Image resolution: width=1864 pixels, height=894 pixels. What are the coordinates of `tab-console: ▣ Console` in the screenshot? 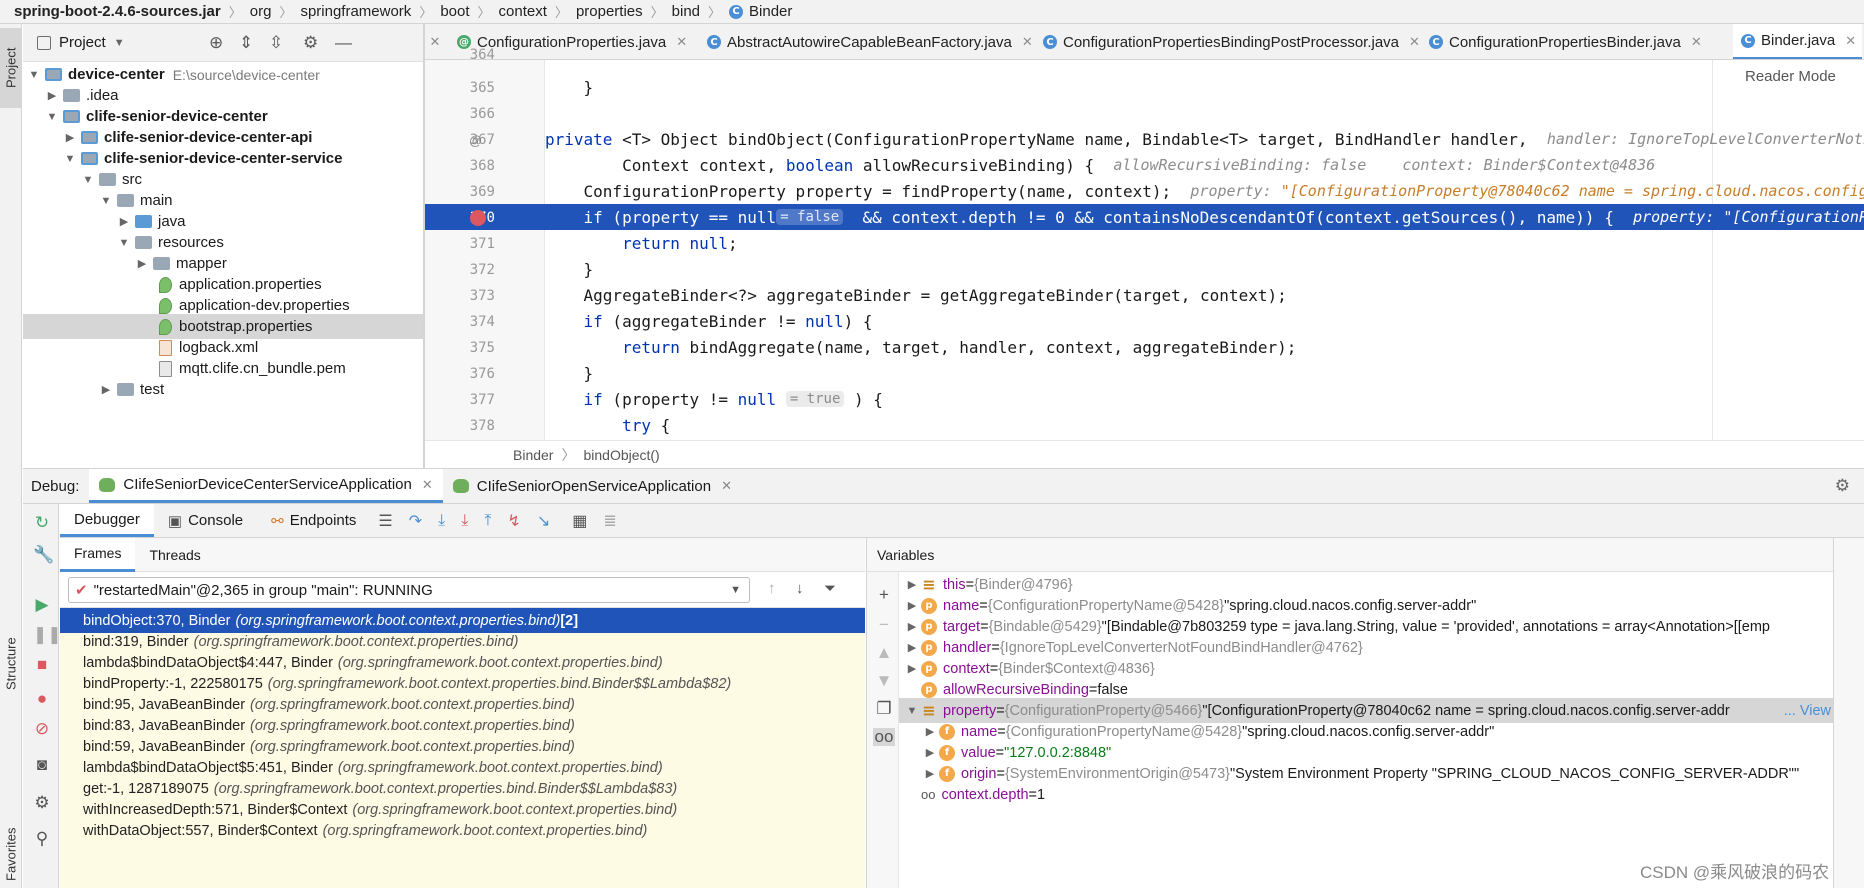 It's located at (205, 520).